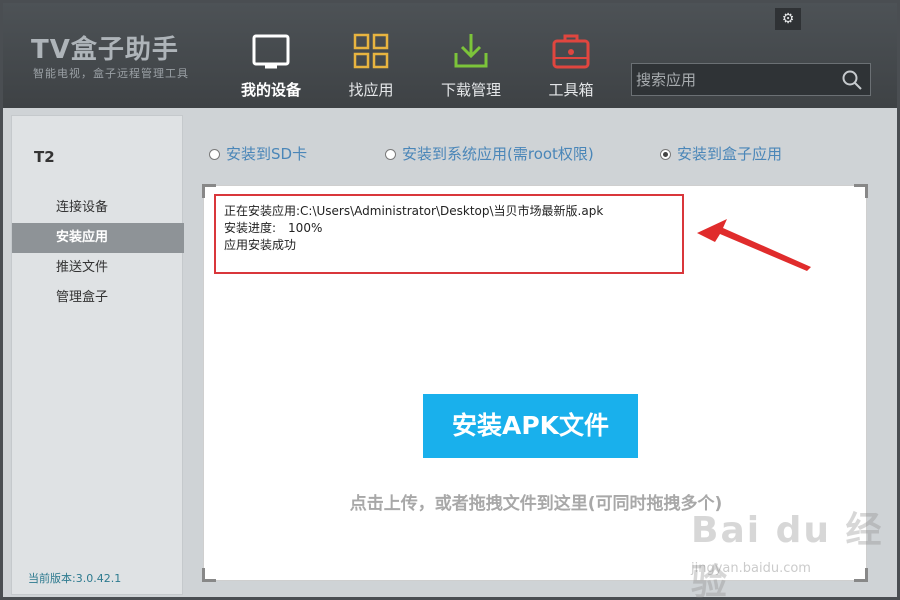  Describe the element at coordinates (751, 568) in the screenshot. I see `watermark-url: jingyan.baidu.com` at that location.